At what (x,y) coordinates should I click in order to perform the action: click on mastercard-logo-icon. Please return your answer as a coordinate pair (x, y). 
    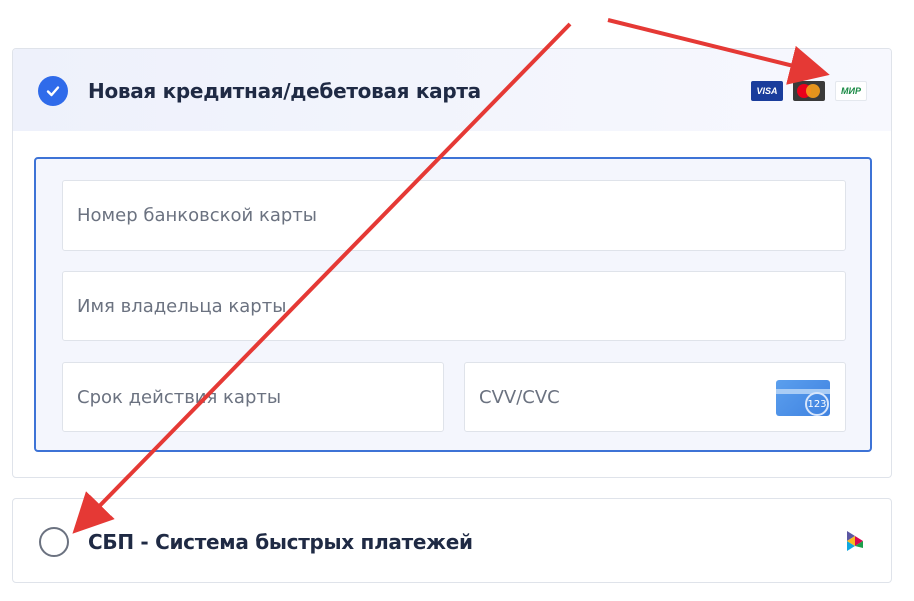
    Looking at the image, I should click on (809, 91).